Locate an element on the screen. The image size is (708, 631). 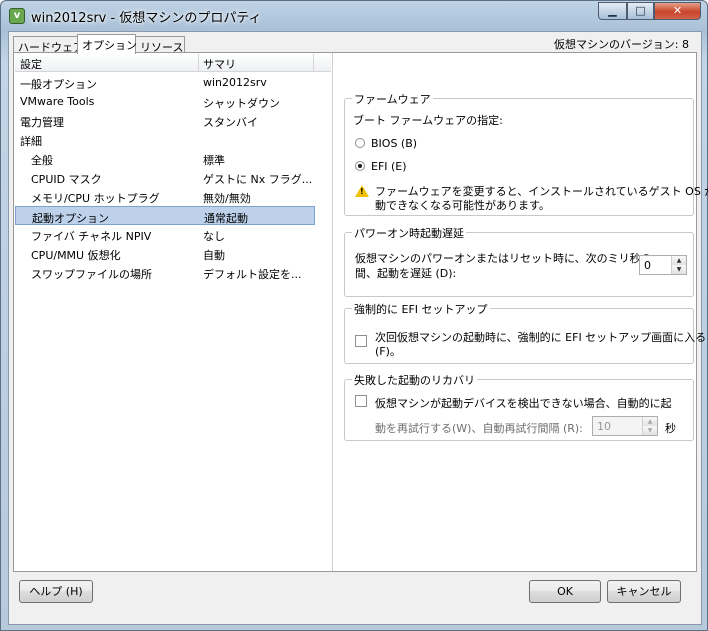
setting-name: CPUID マスク is located at coordinates (66, 179).